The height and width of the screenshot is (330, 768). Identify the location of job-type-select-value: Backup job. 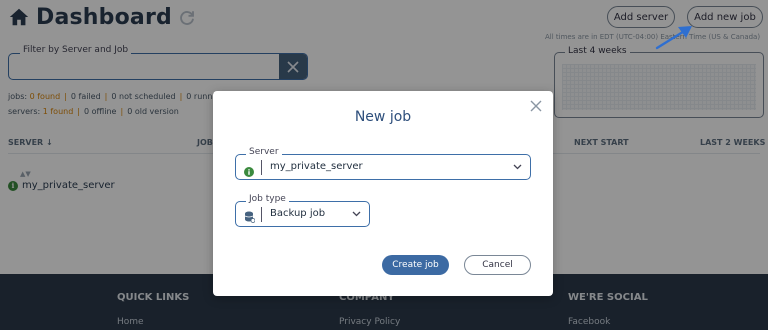
(298, 213).